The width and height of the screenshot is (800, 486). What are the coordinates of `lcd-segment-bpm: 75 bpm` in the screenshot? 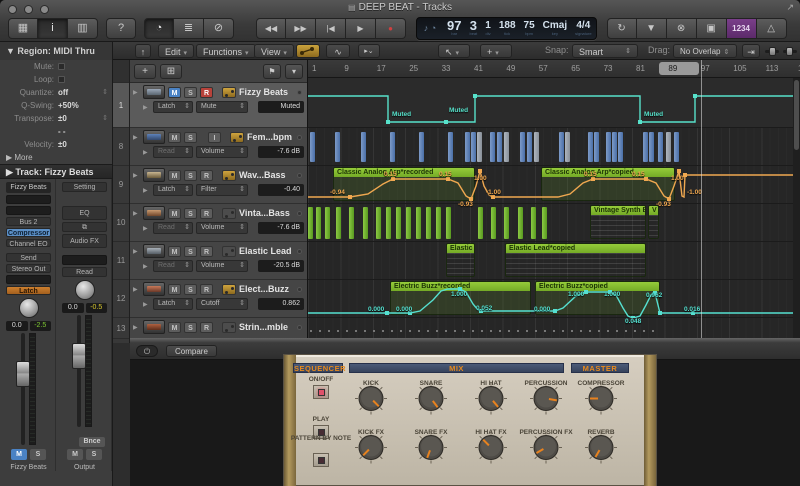 It's located at (529, 28).